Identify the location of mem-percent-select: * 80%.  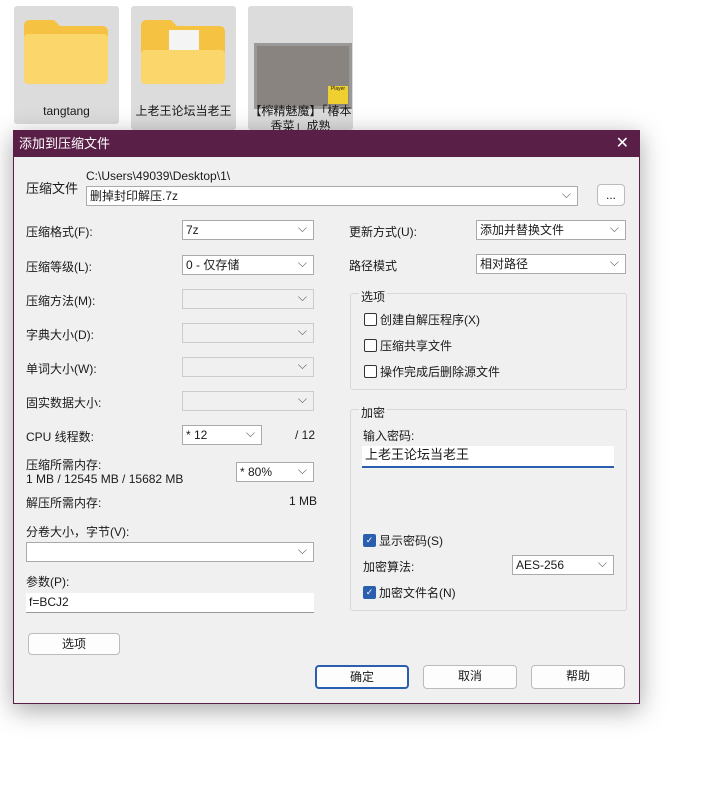
(275, 471).